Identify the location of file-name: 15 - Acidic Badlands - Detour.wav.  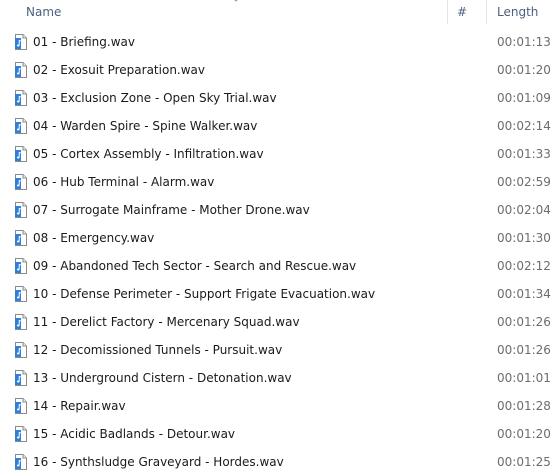
(134, 434).